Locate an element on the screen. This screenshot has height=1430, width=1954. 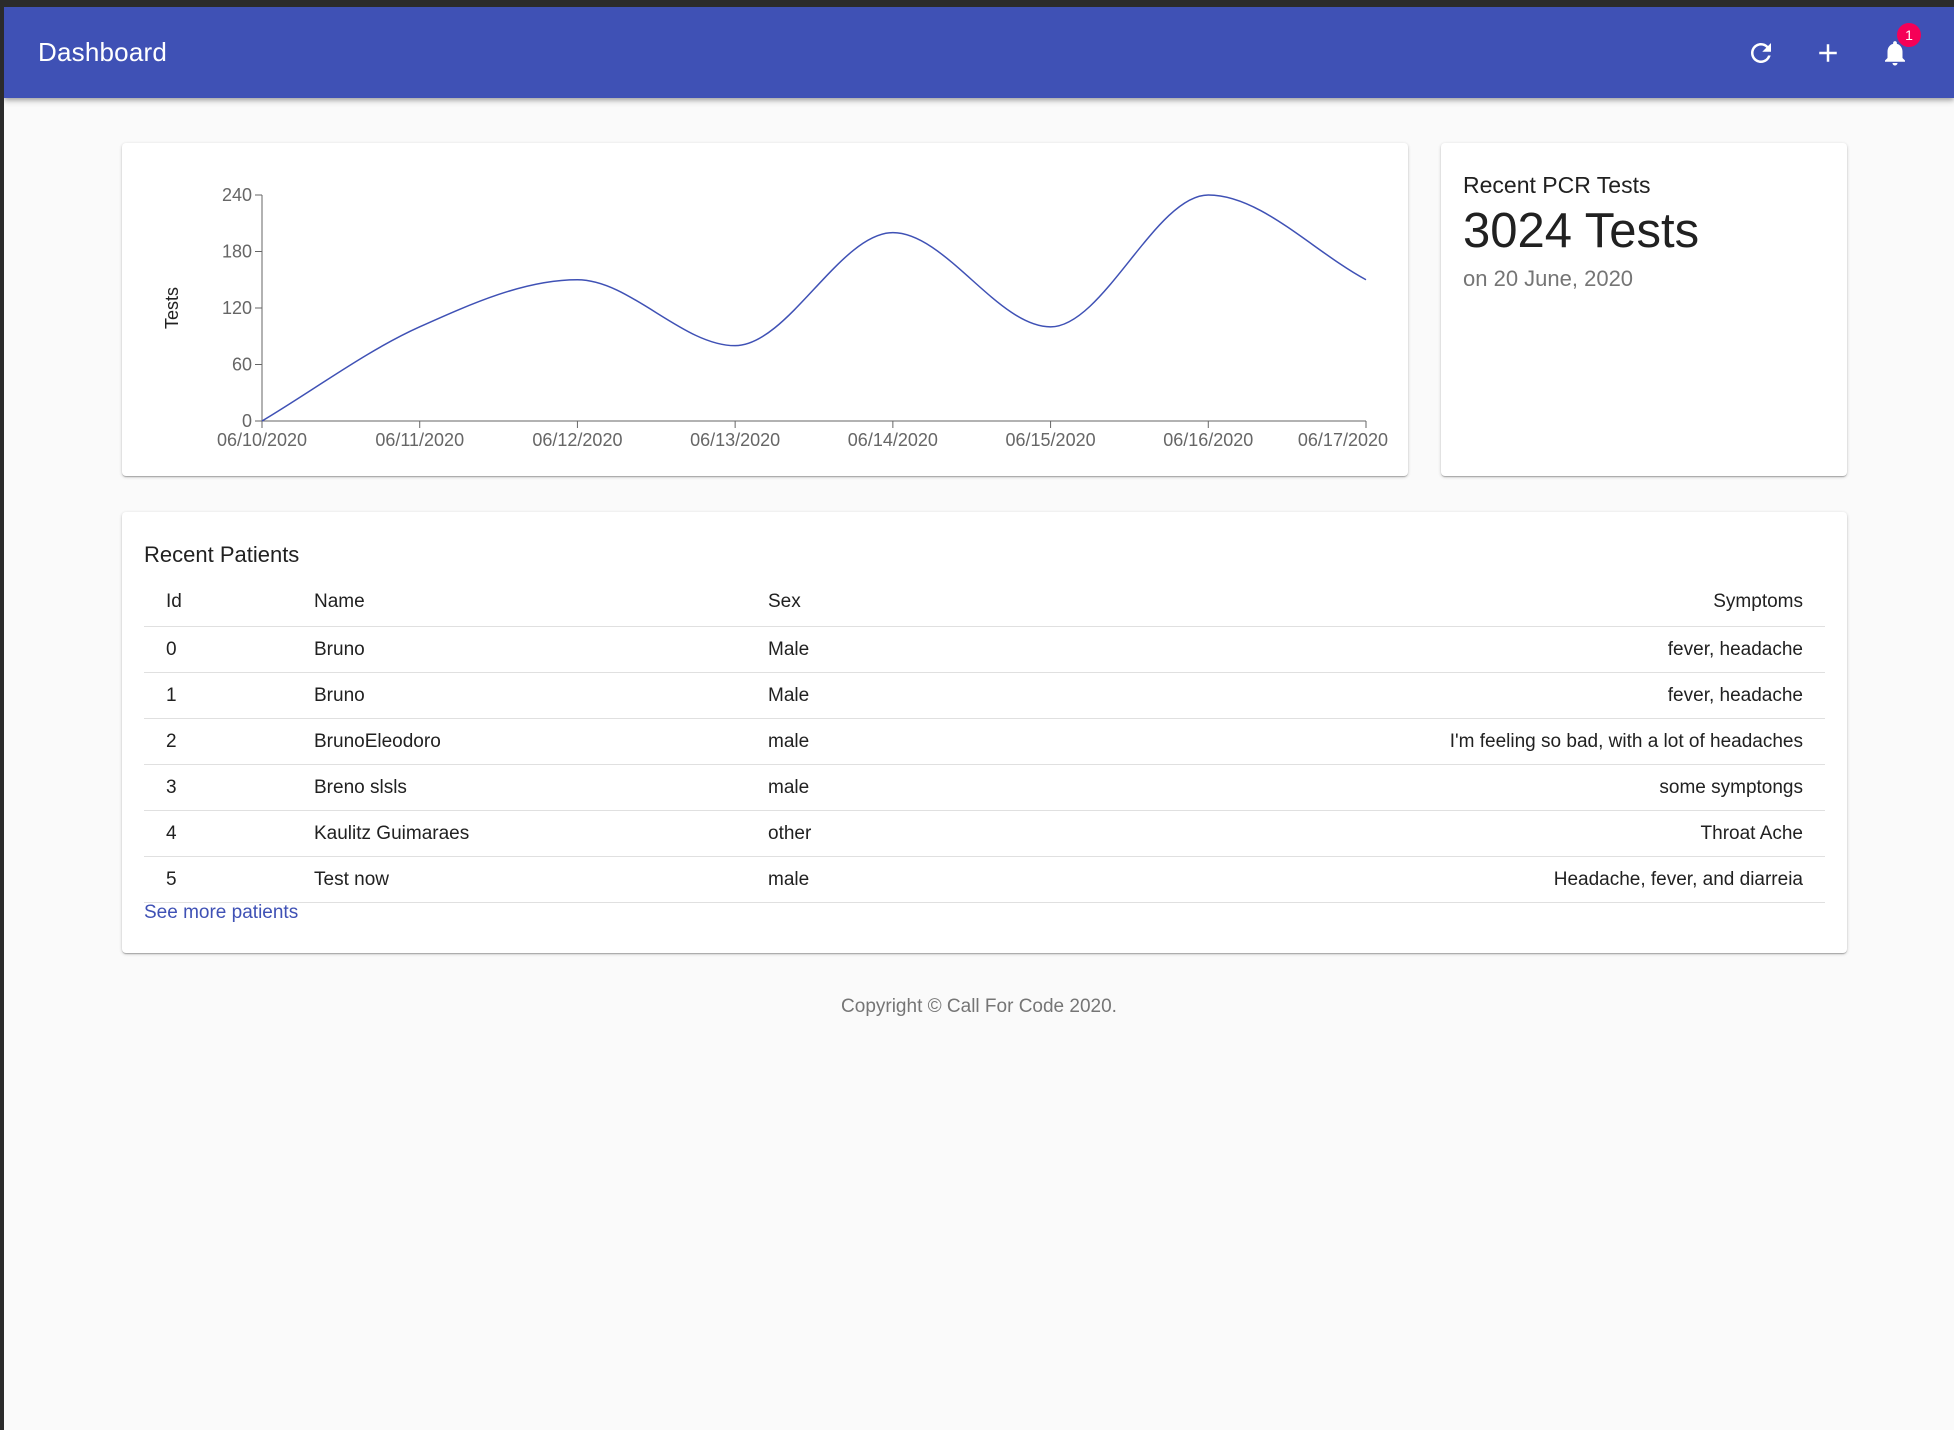
x-tick-label: 06/13/2020 is located at coordinates (735, 440).